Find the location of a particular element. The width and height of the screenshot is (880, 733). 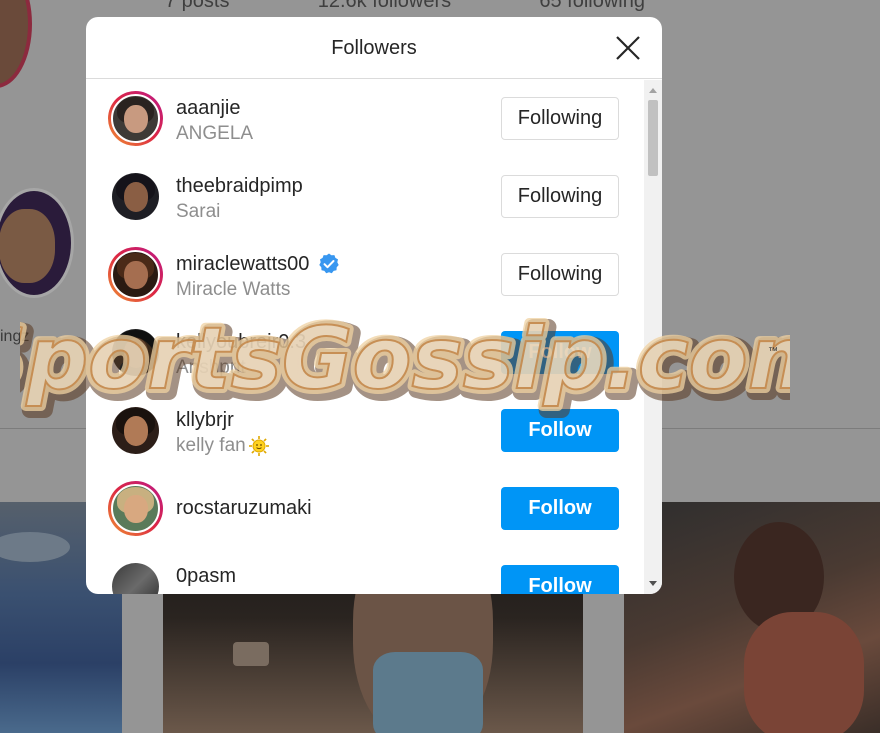

full-name: Miracle Watts is located at coordinates (233, 289).